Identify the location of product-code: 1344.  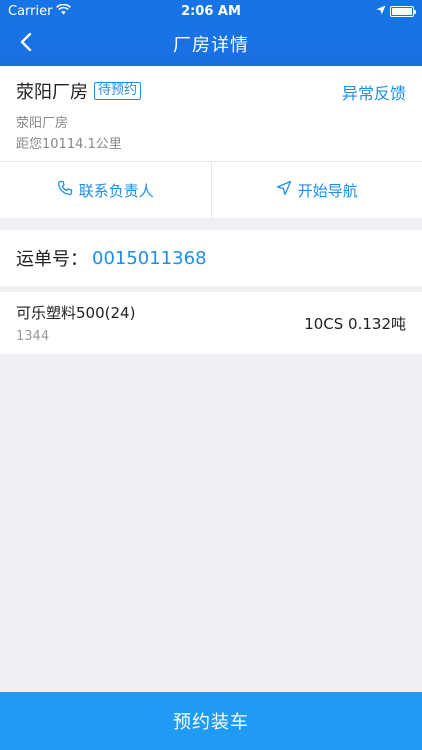
(33, 336).